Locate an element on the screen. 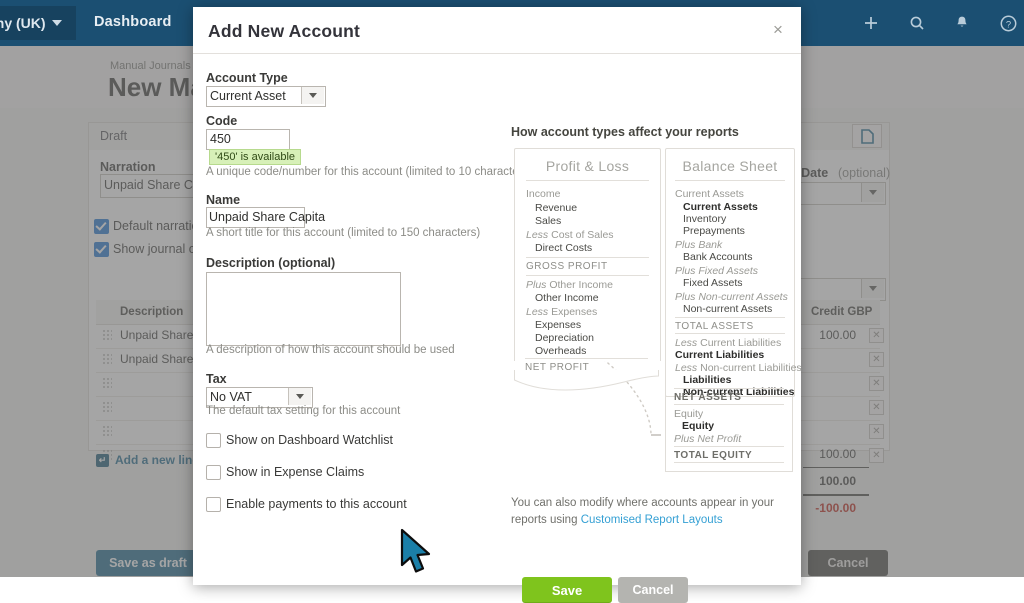  bs-line-group: Less Current Liabilities is located at coordinates (728, 343).